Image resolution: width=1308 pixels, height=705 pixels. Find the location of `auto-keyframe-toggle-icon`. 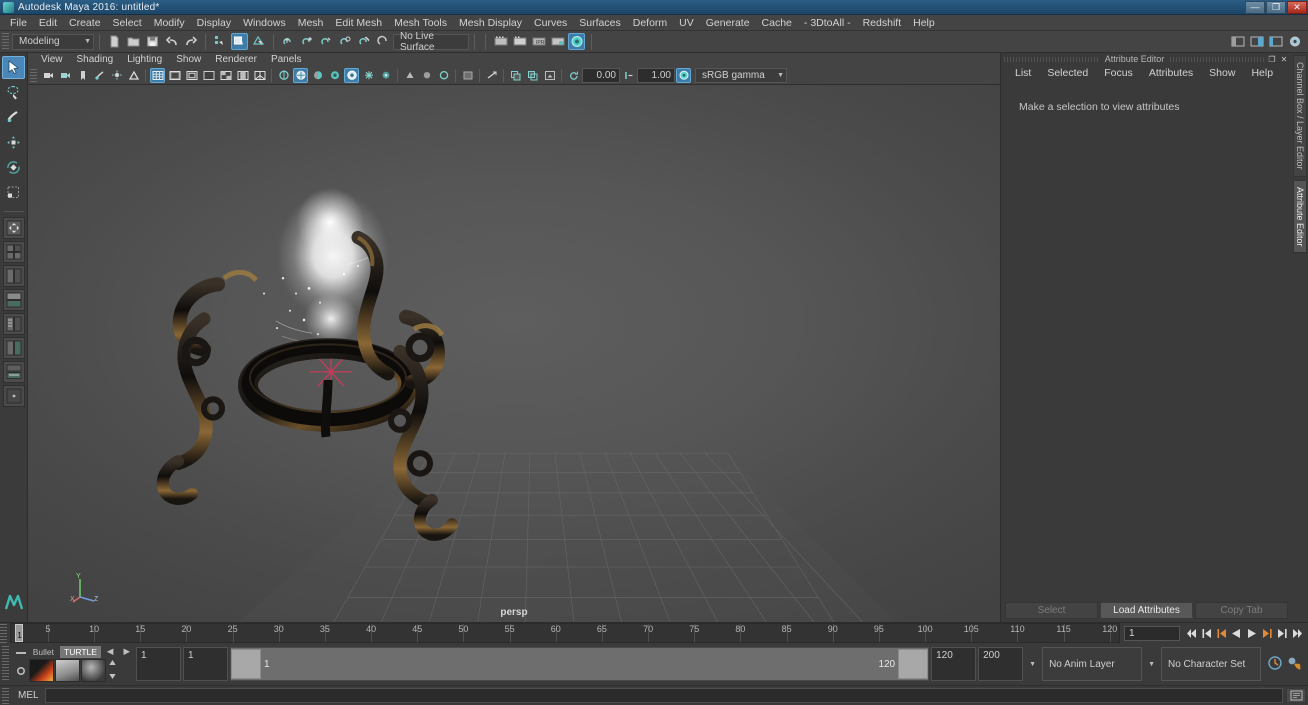

auto-keyframe-toggle-icon is located at coordinates (1275, 664).